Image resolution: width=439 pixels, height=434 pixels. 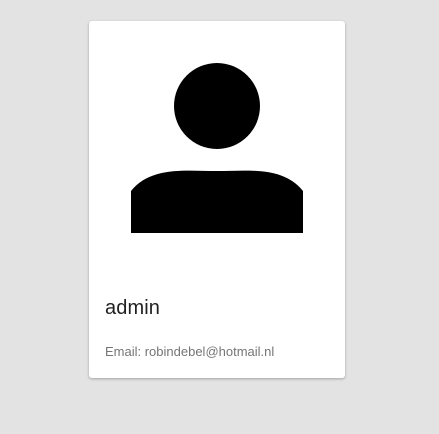 I want to click on person-head-shape, so click(x=217, y=106).